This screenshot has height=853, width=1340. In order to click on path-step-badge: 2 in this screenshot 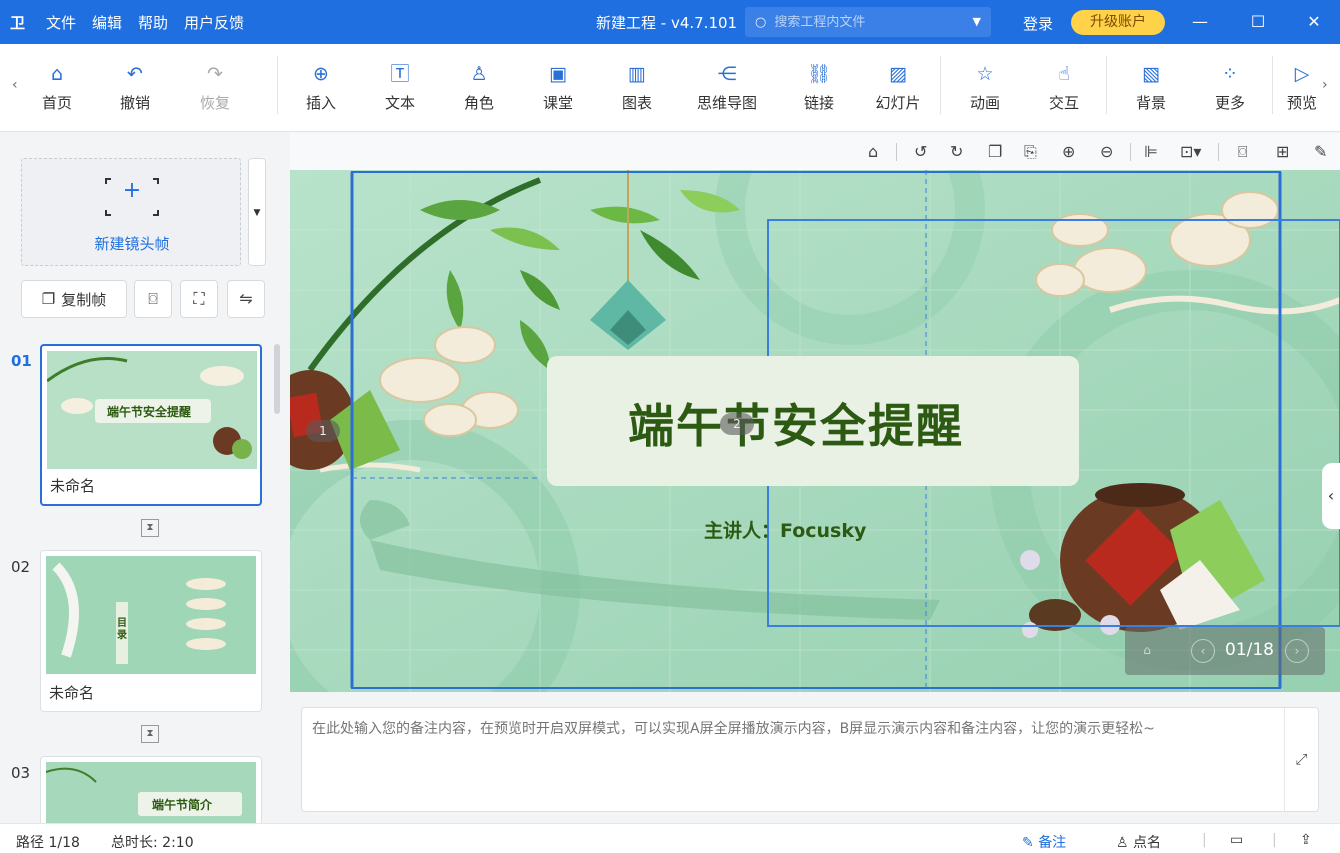, I will do `click(737, 424)`.